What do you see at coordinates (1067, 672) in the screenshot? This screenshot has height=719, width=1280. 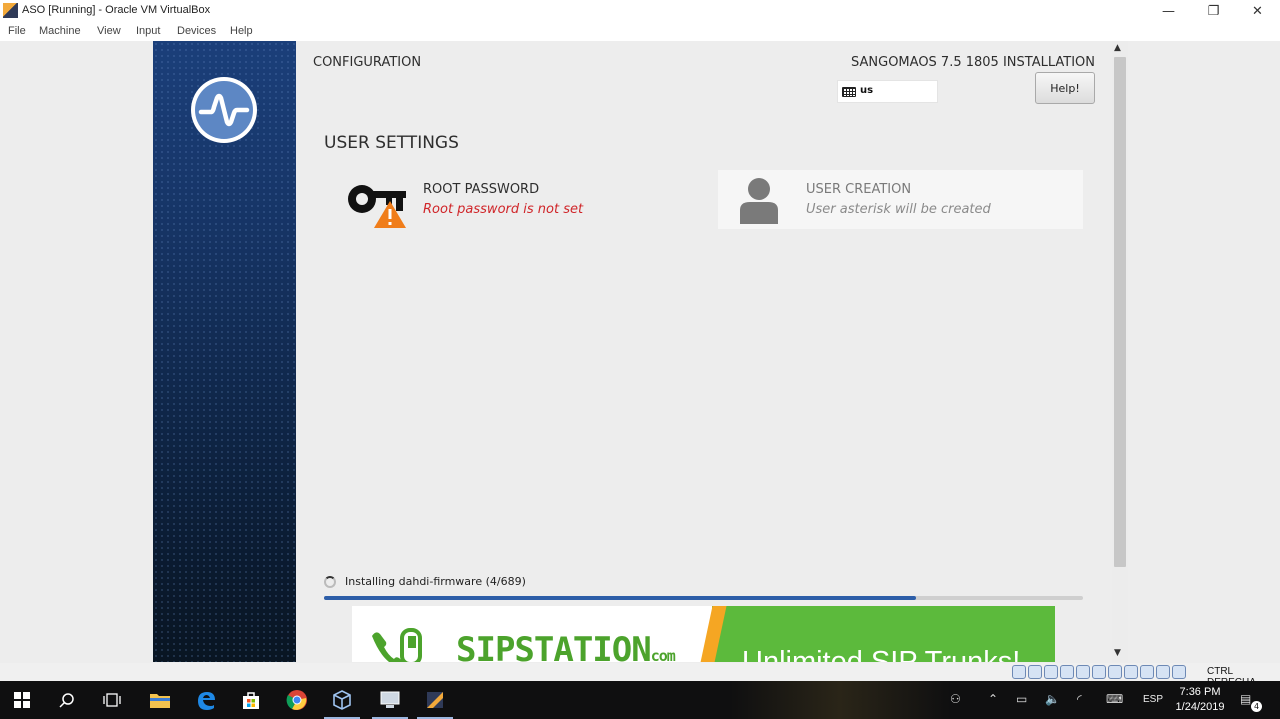 I see `network-icon` at bounding box center [1067, 672].